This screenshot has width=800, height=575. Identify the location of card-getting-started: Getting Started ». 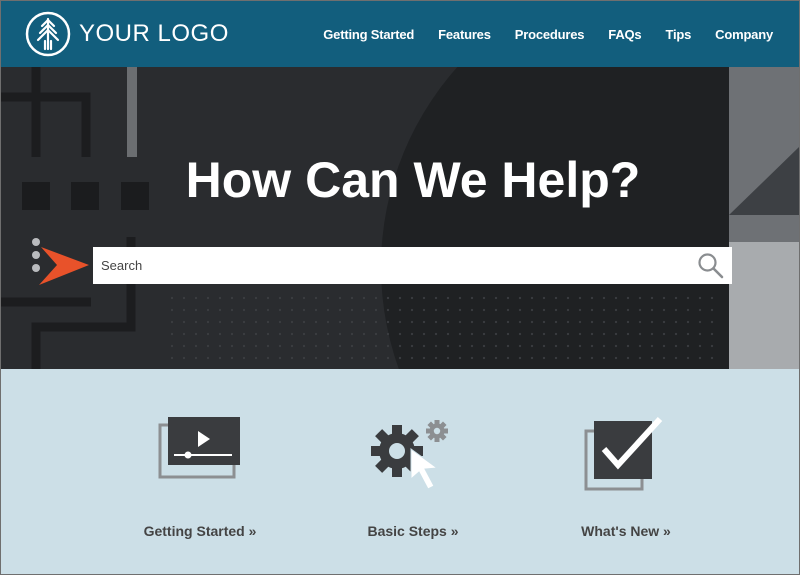
(200, 471).